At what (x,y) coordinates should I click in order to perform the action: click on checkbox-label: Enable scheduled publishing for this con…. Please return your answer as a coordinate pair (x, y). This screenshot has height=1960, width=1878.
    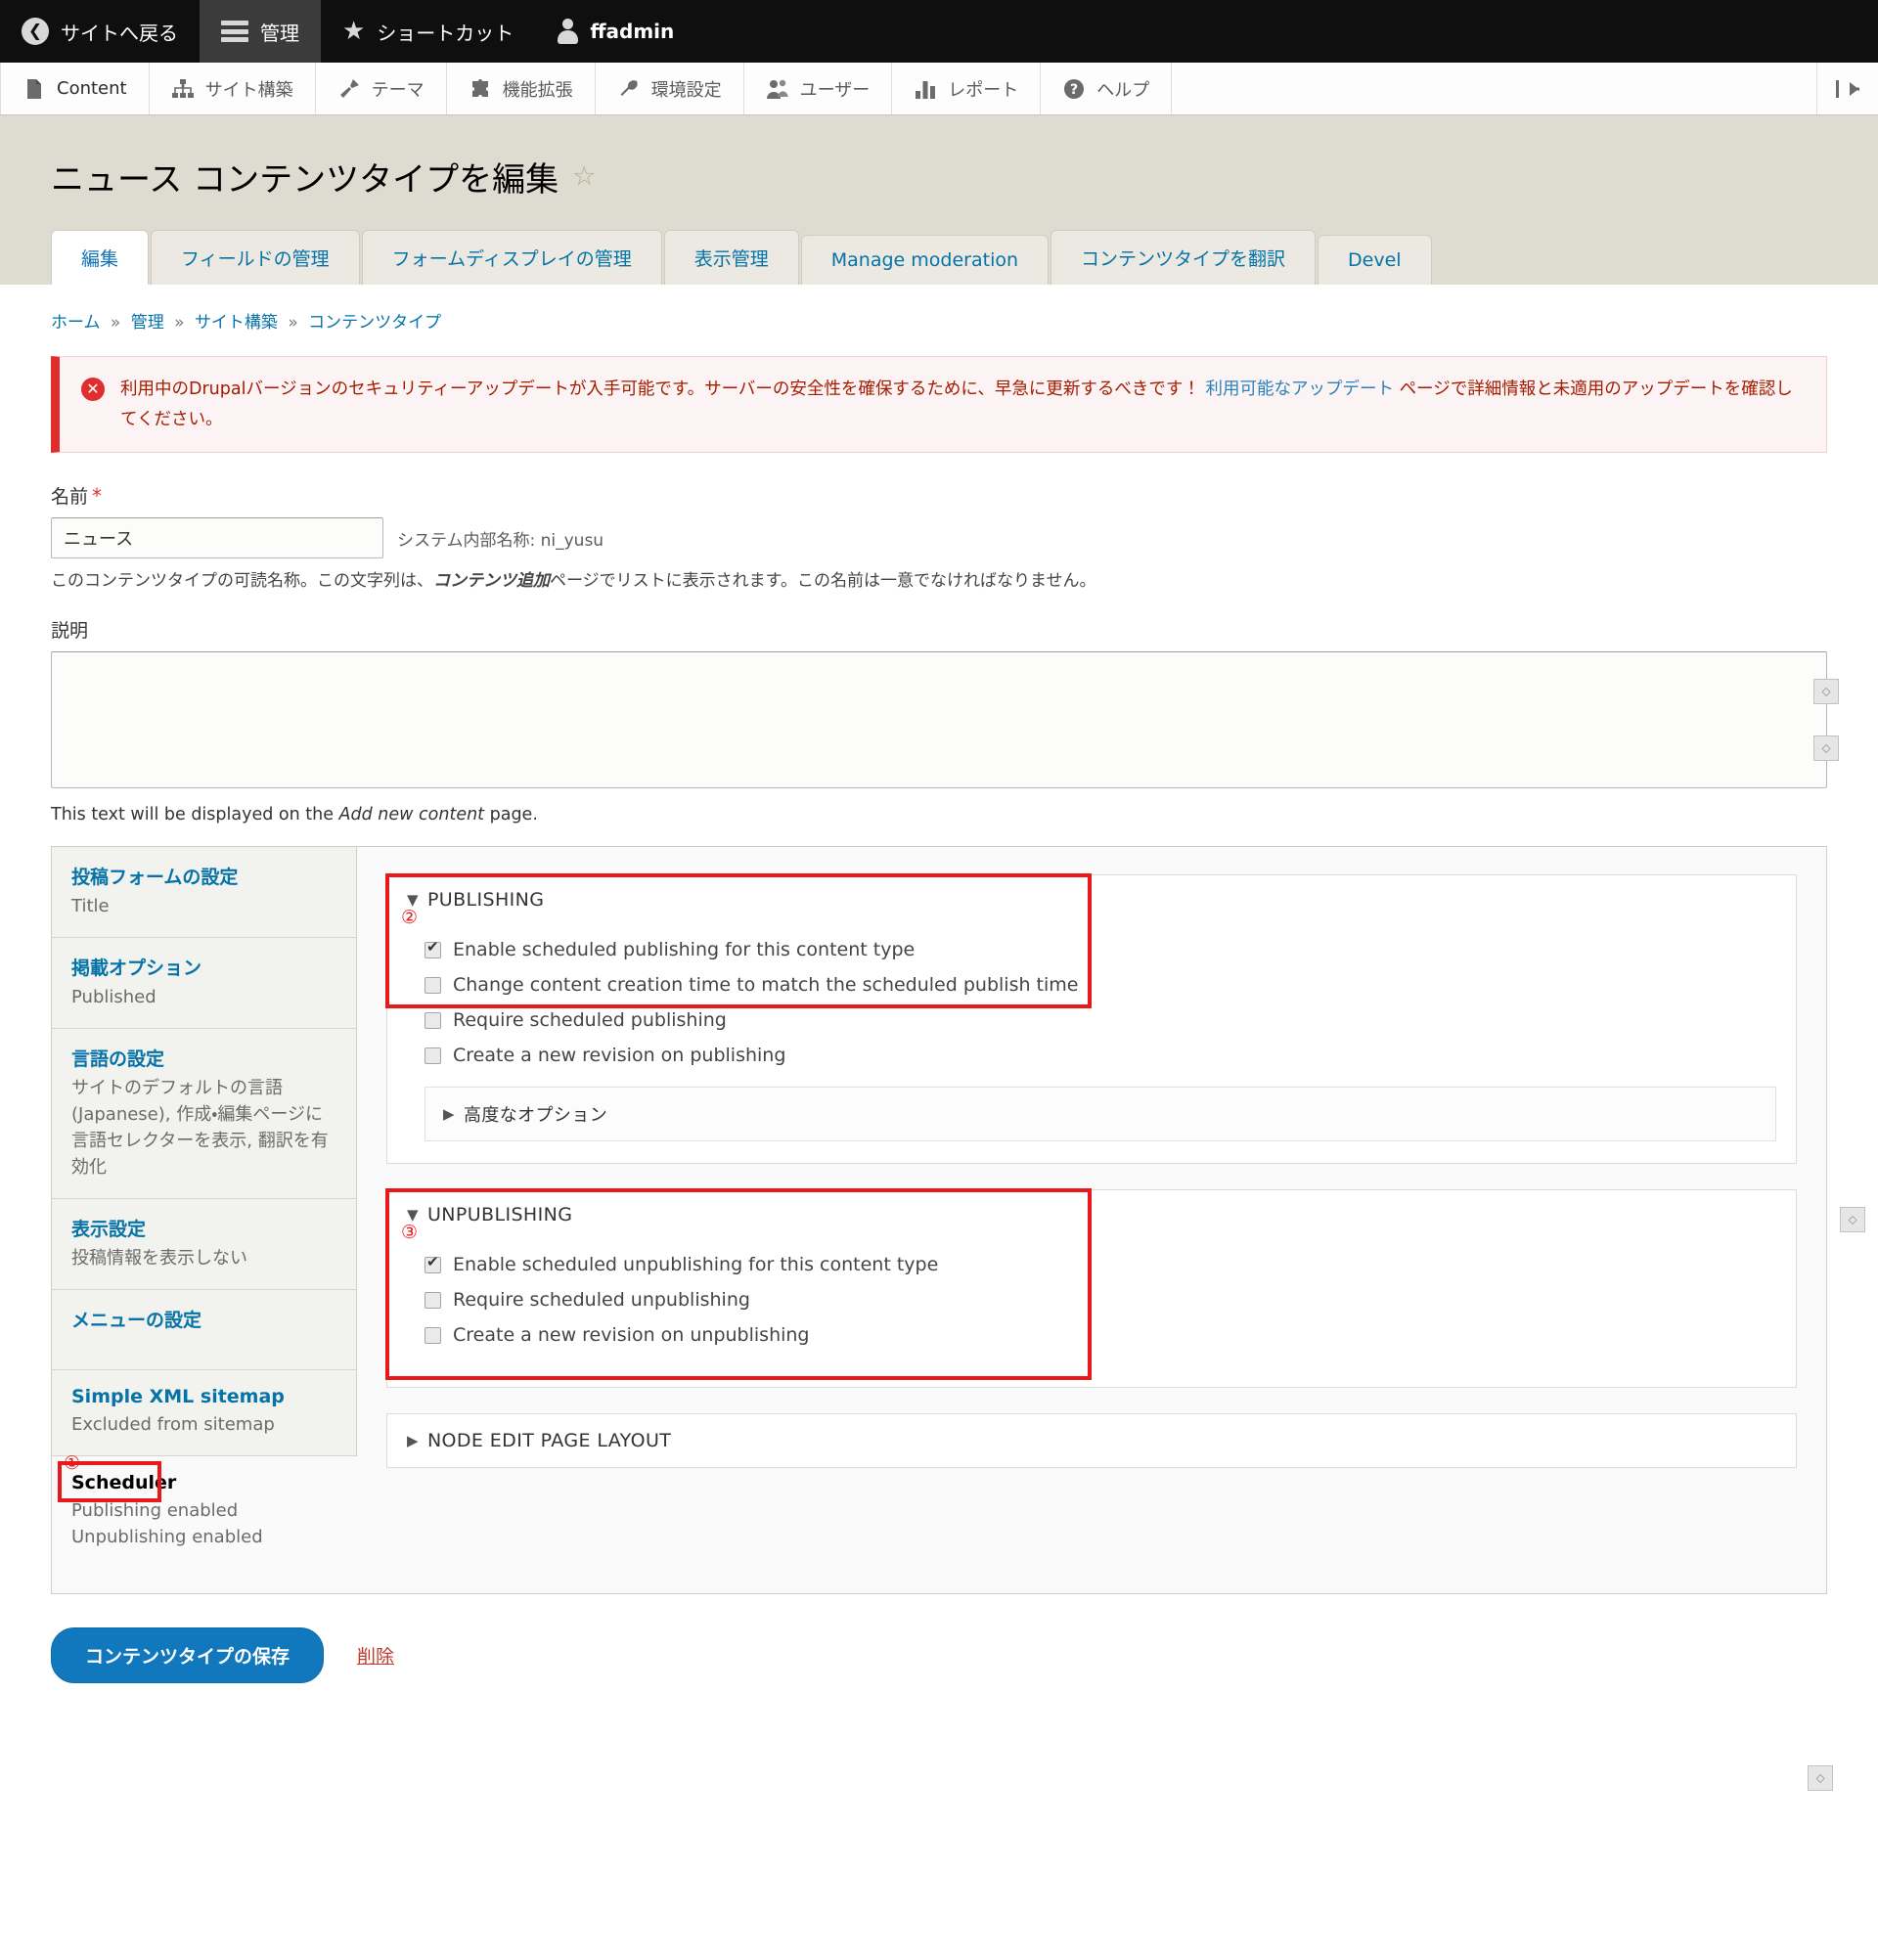
    Looking at the image, I should click on (684, 950).